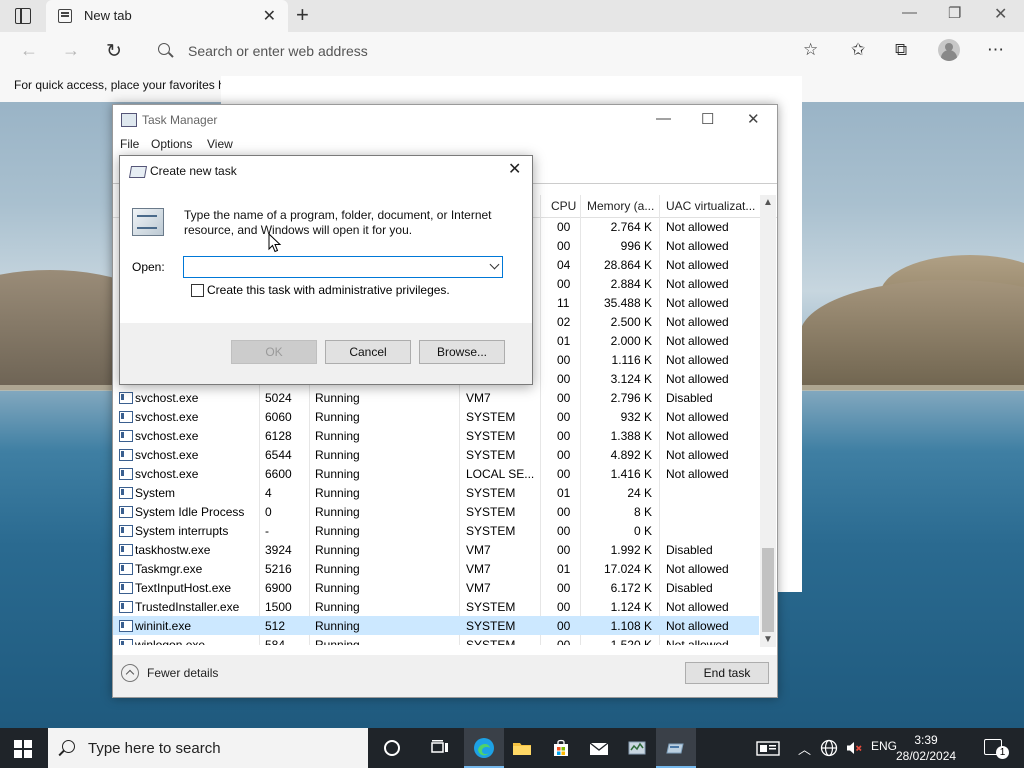 This screenshot has width=1024, height=768. I want to click on chevron-down-icon, so click(494, 264).